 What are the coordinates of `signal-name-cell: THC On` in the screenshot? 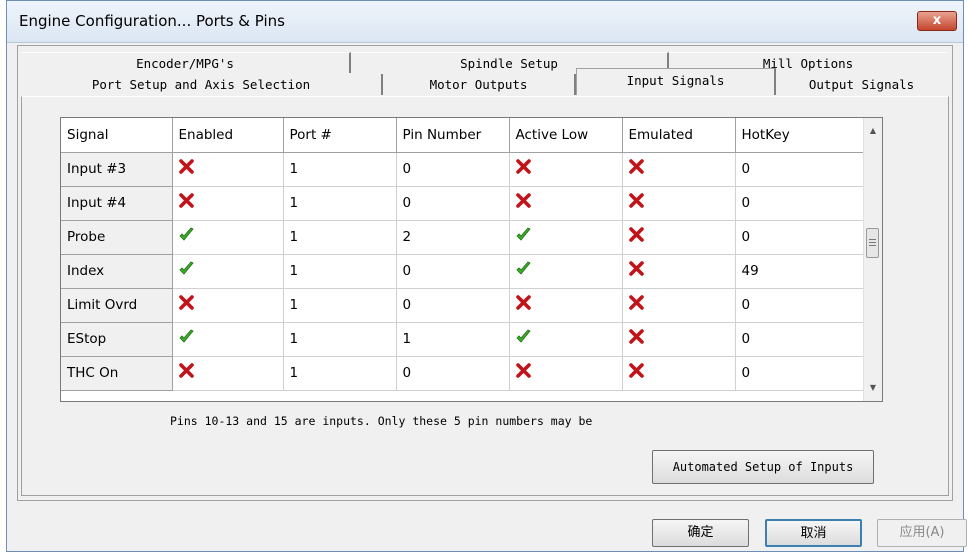 It's located at (117, 373).